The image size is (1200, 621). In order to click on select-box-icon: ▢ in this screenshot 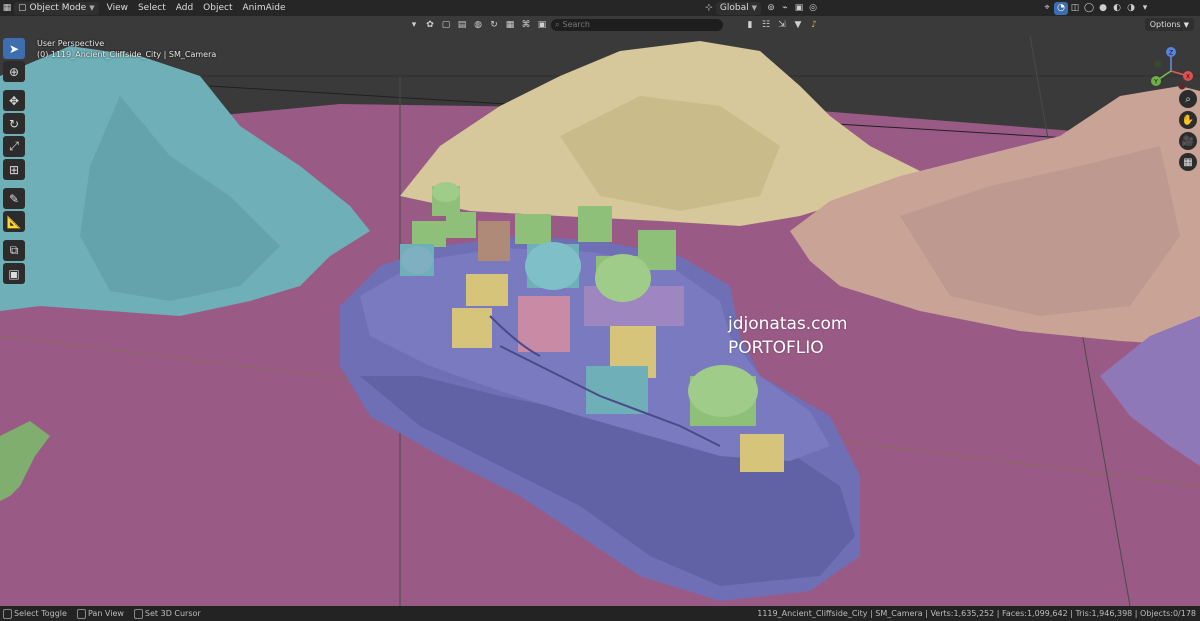, I will do `click(446, 24)`.